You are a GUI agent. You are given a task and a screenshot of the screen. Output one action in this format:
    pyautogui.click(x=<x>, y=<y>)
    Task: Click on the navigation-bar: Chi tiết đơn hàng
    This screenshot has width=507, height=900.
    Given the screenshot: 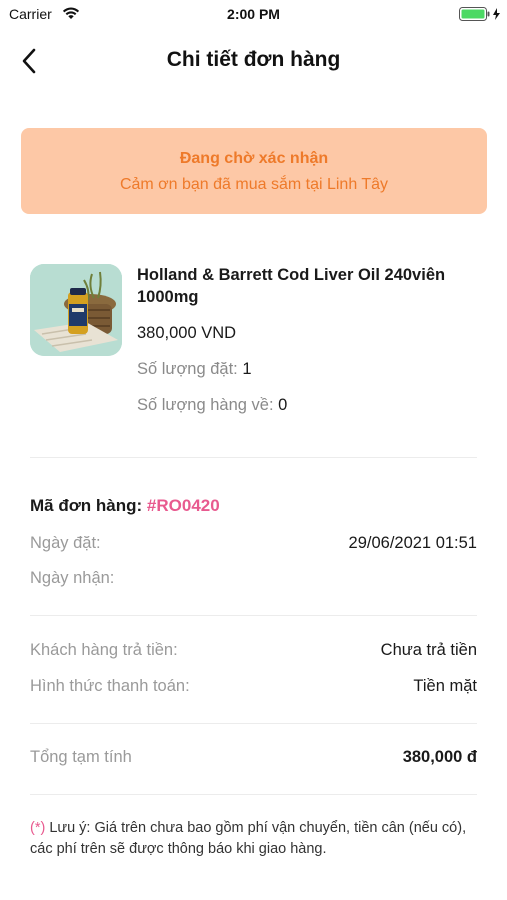 What is the action you would take?
    pyautogui.click(x=253, y=61)
    